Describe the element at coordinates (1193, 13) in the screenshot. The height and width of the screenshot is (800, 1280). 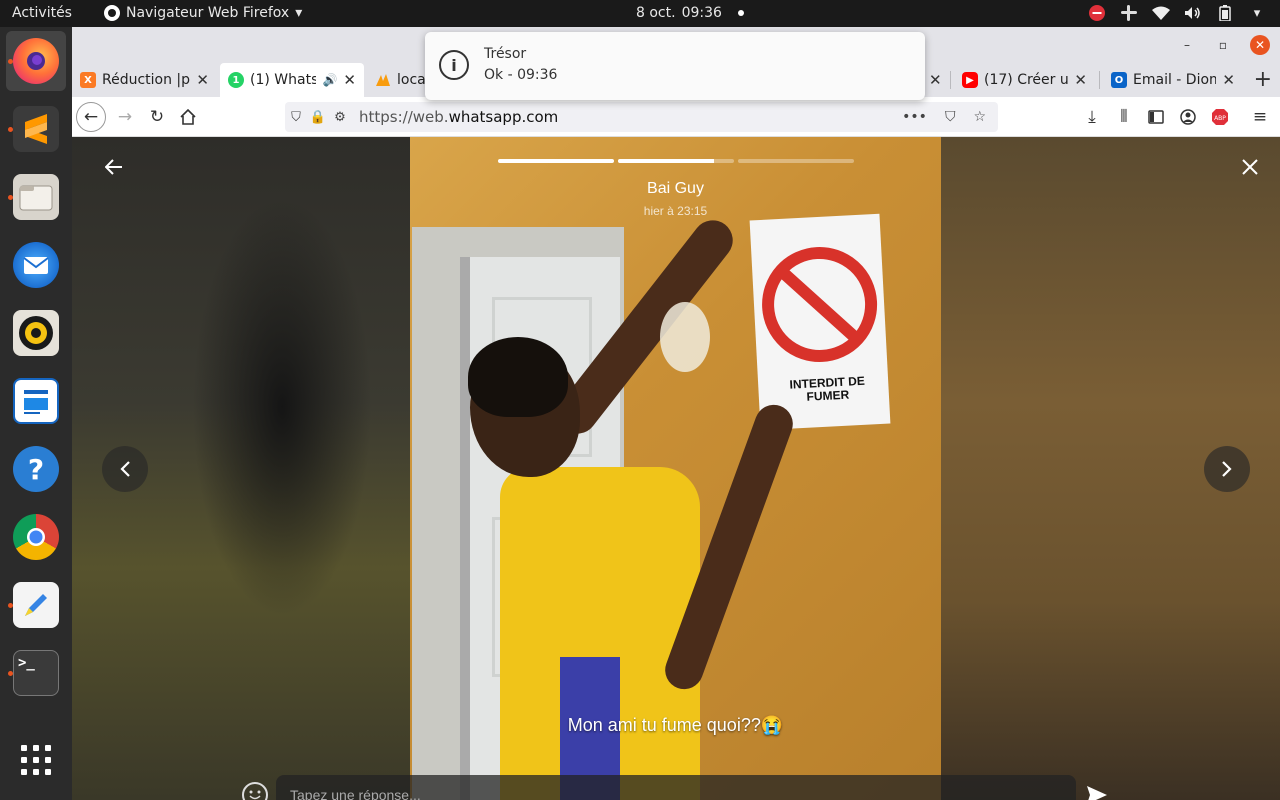
I see `volume-icon` at that location.